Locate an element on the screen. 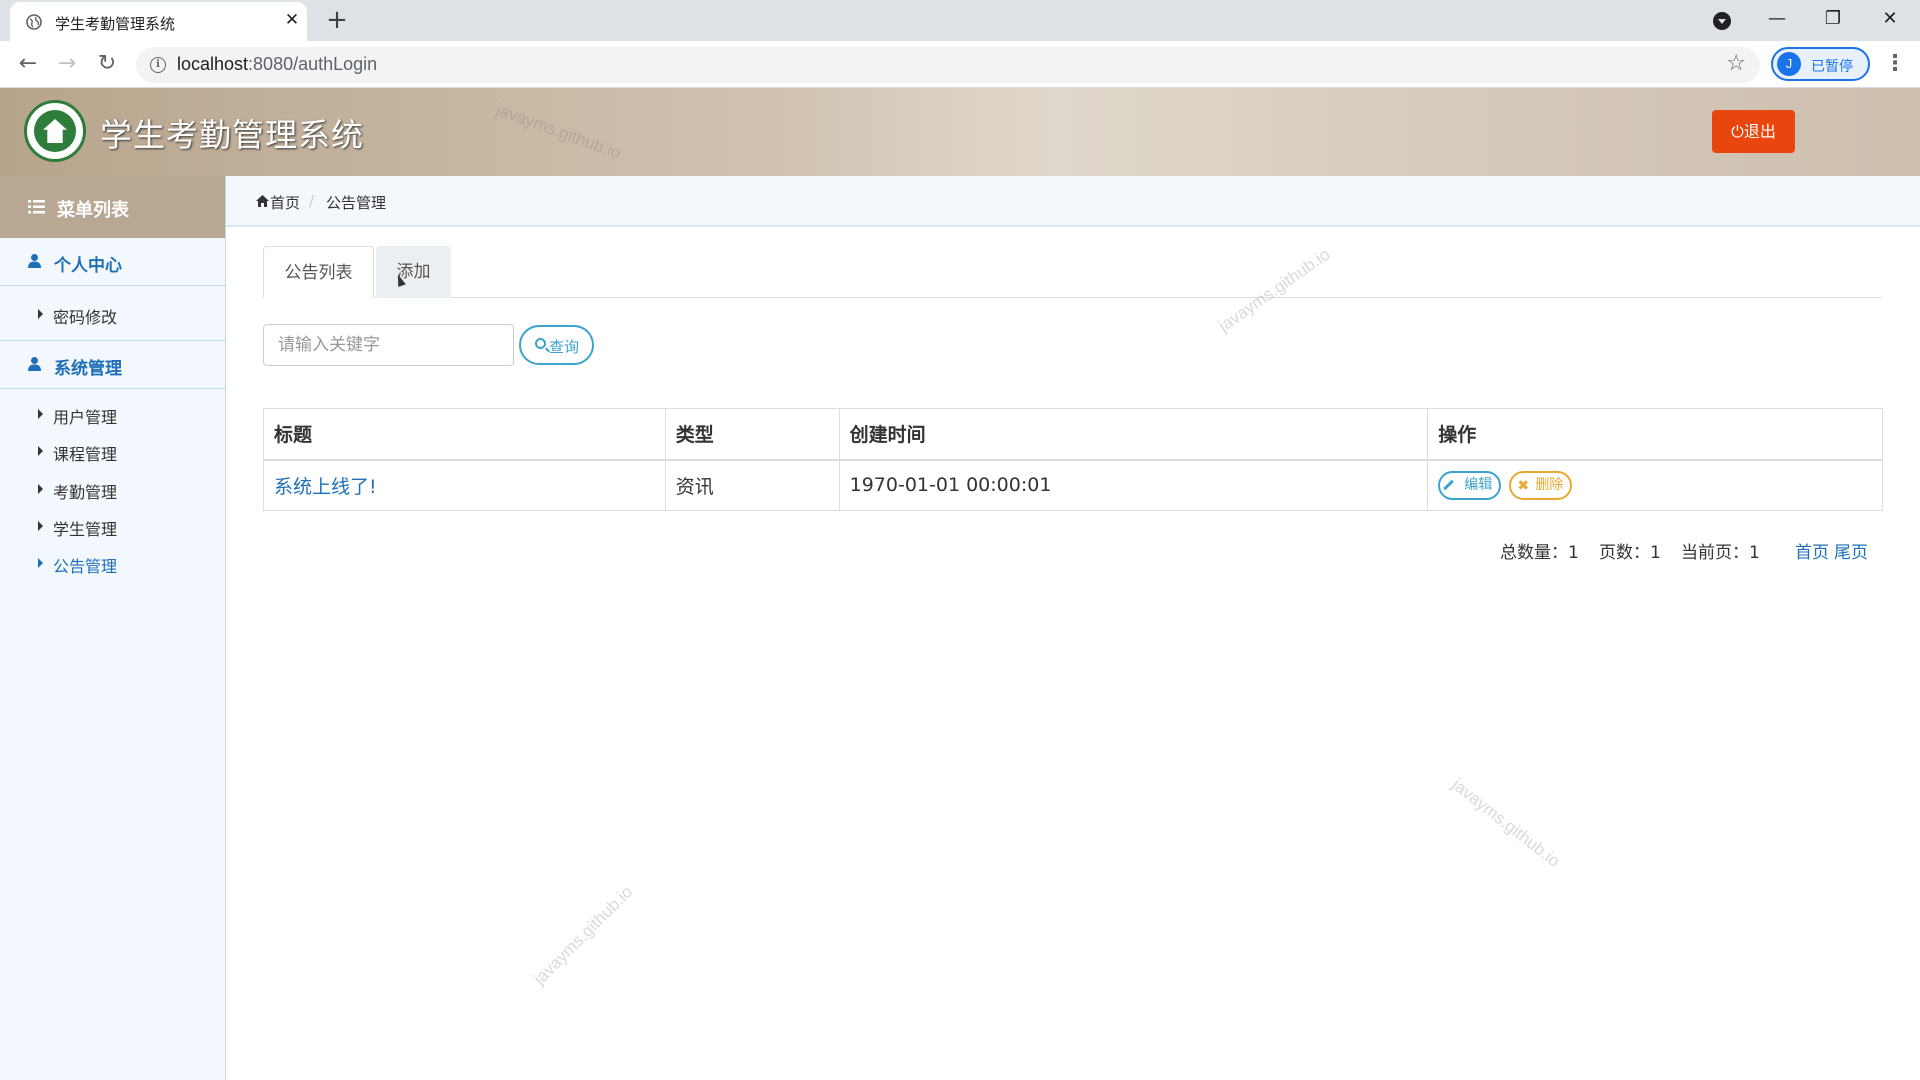 The image size is (1920, 1080). sidebar-group-system: 系统管理 is located at coordinates (112, 365).